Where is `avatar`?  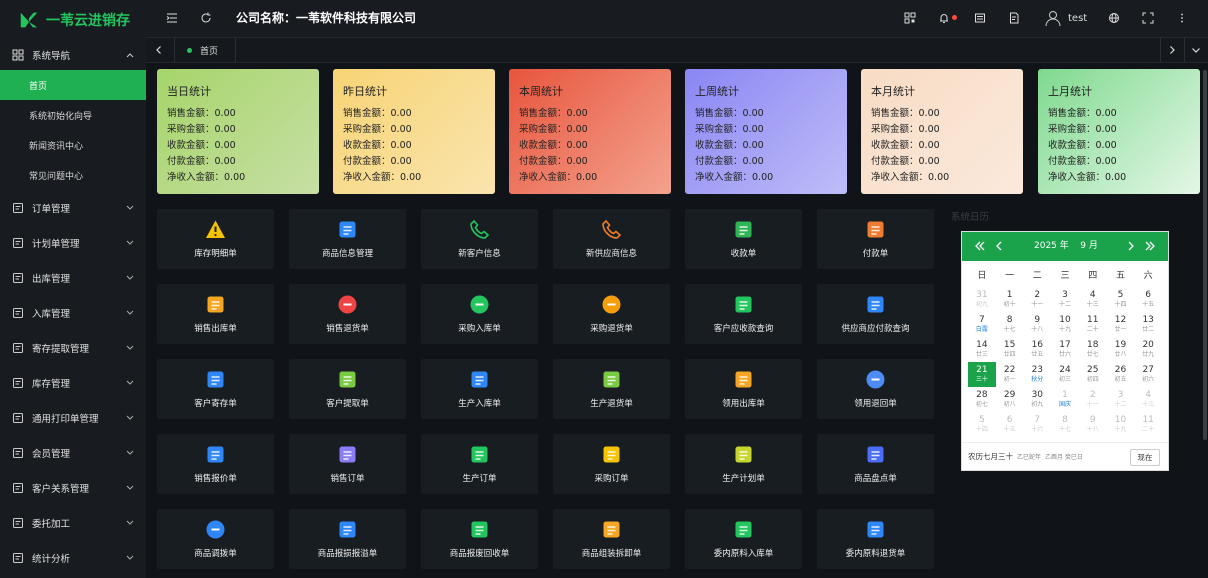 avatar is located at coordinates (1053, 18).